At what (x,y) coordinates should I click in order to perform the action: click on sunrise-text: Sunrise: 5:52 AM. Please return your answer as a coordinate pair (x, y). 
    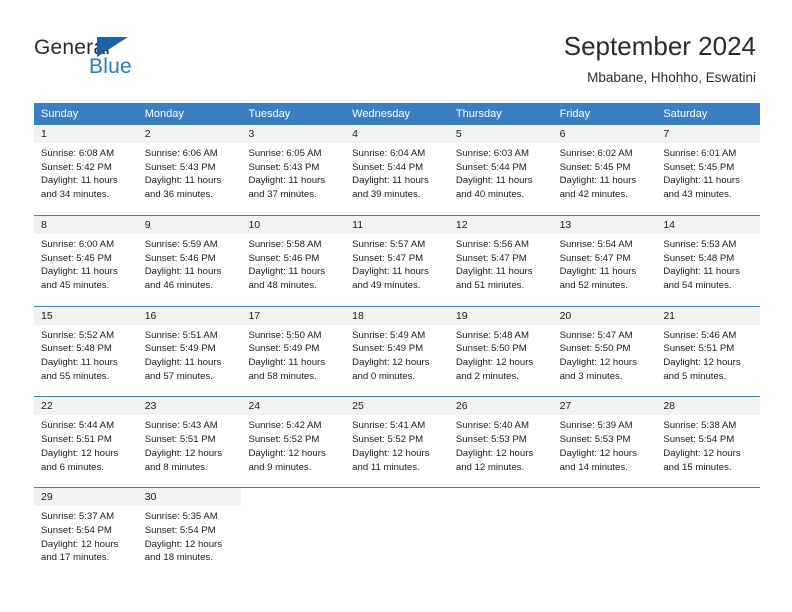
    Looking at the image, I should click on (78, 335).